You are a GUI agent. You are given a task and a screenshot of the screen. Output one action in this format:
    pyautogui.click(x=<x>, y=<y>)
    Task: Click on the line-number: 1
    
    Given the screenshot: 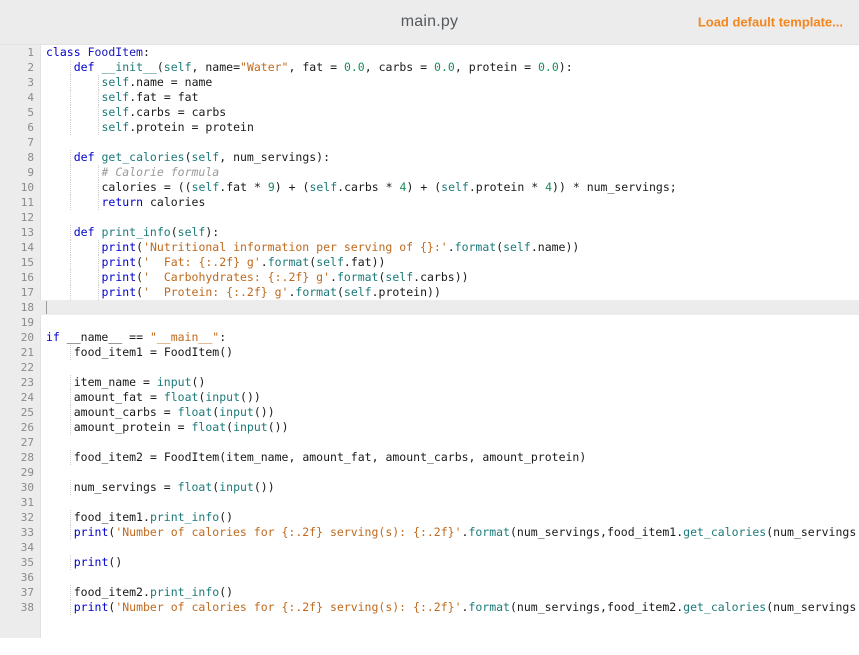 What is the action you would take?
    pyautogui.click(x=30, y=52)
    